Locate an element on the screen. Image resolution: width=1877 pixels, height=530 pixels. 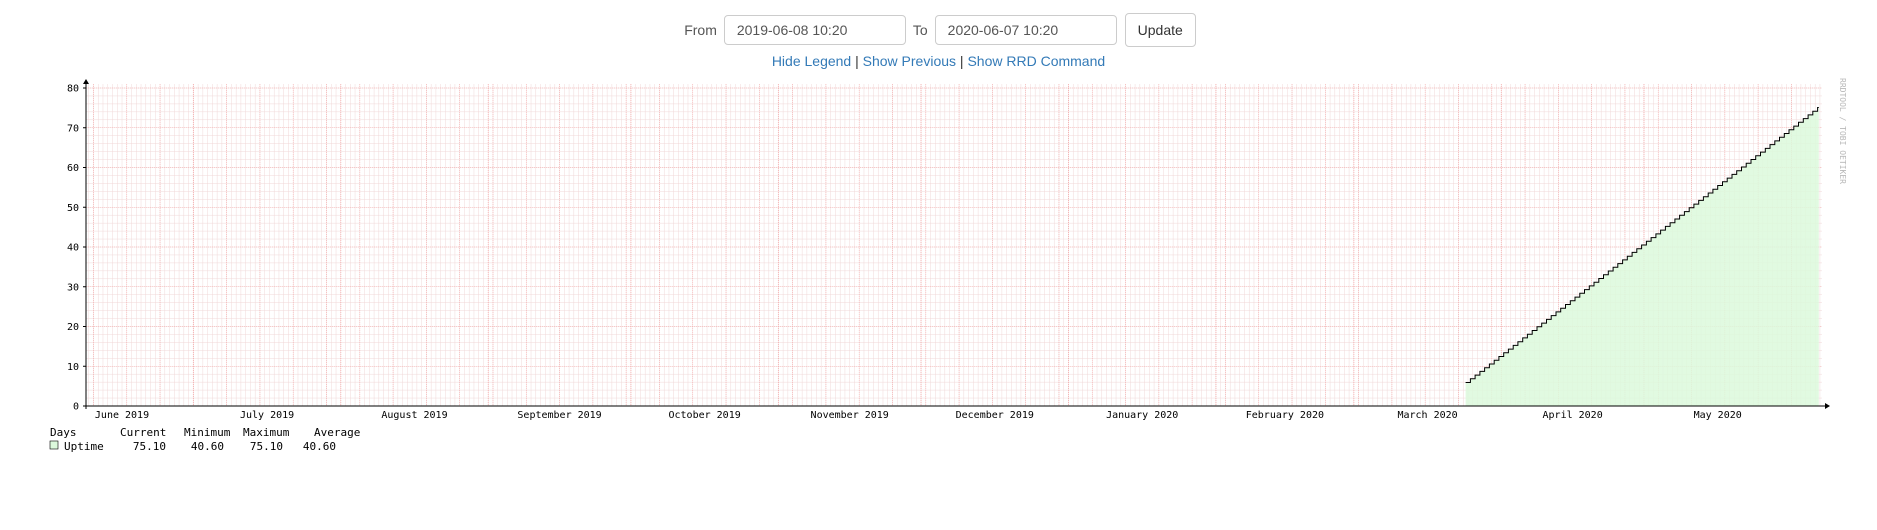
y-tick-label: 10 is located at coordinates (73, 367).